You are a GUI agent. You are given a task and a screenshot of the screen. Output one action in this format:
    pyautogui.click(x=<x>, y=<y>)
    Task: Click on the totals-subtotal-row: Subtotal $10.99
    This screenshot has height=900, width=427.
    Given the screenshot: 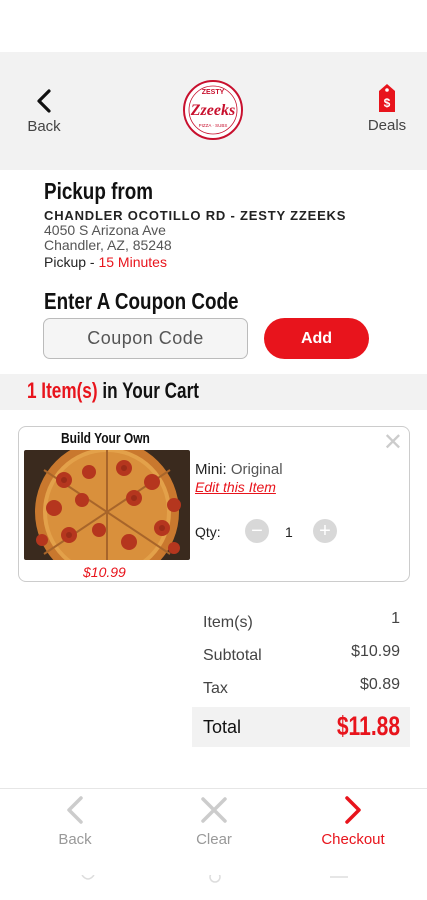 What is the action you would take?
    pyautogui.click(x=301, y=655)
    